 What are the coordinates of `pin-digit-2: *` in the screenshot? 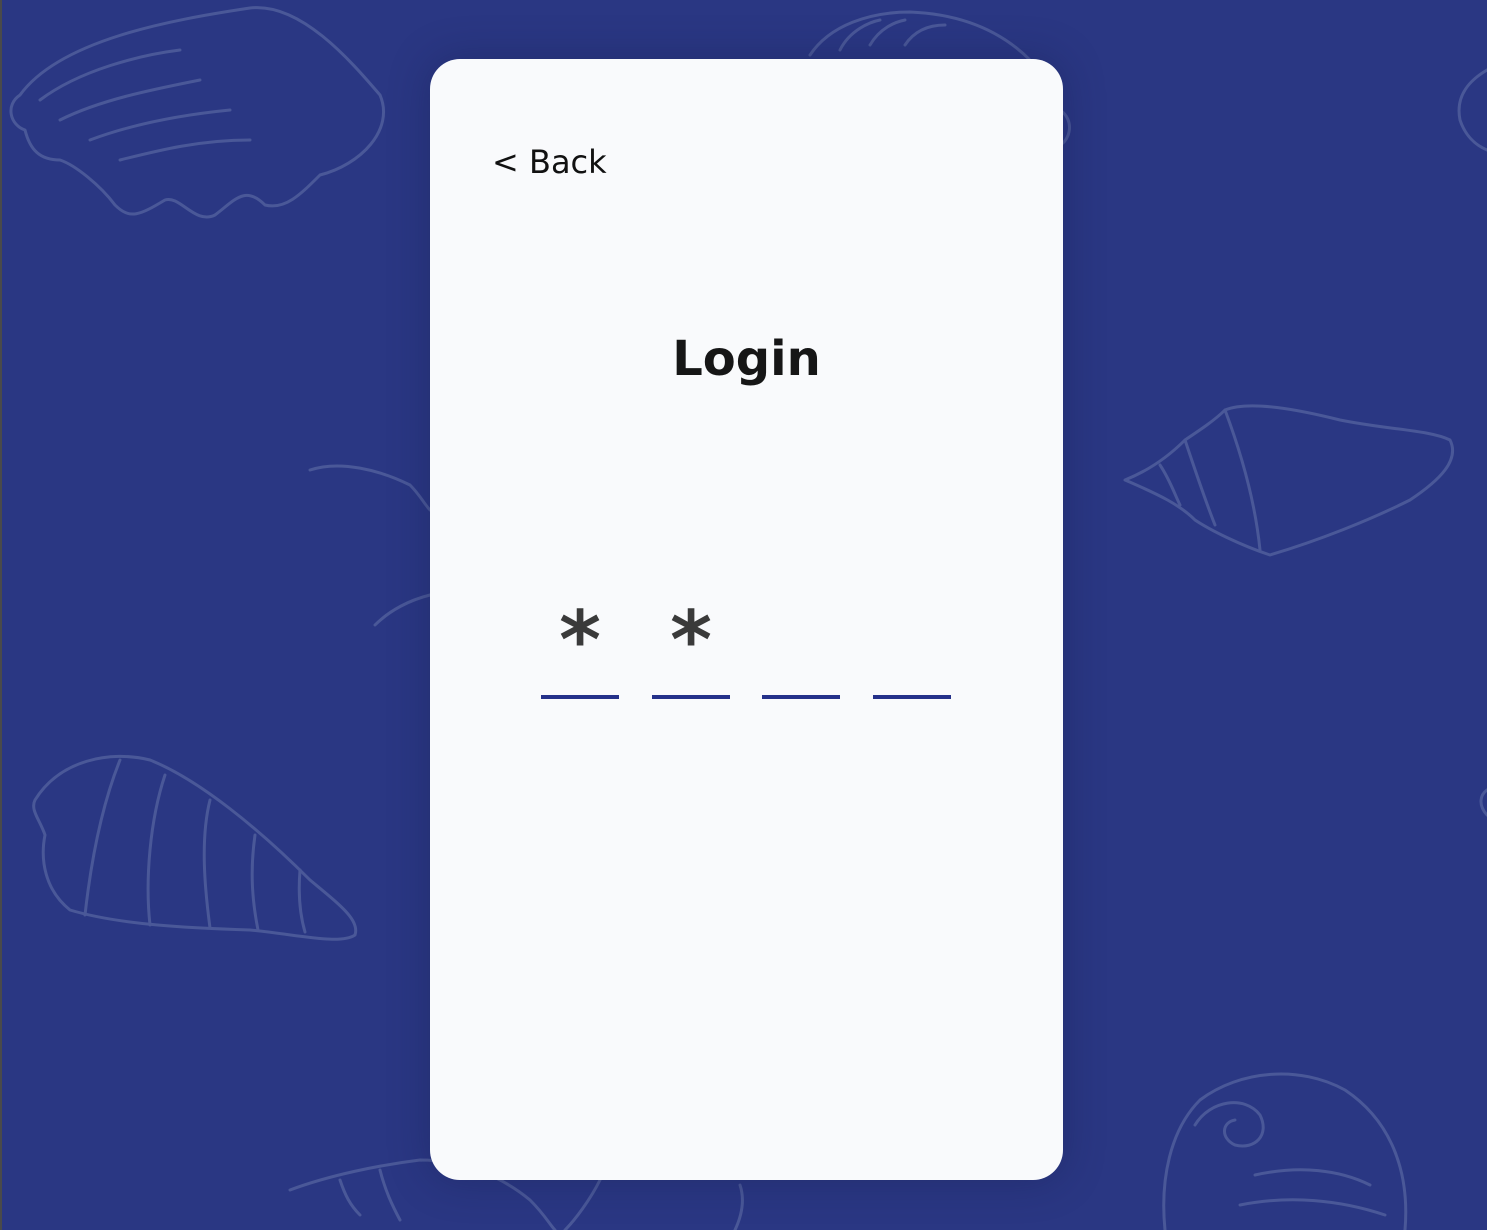 It's located at (691, 644).